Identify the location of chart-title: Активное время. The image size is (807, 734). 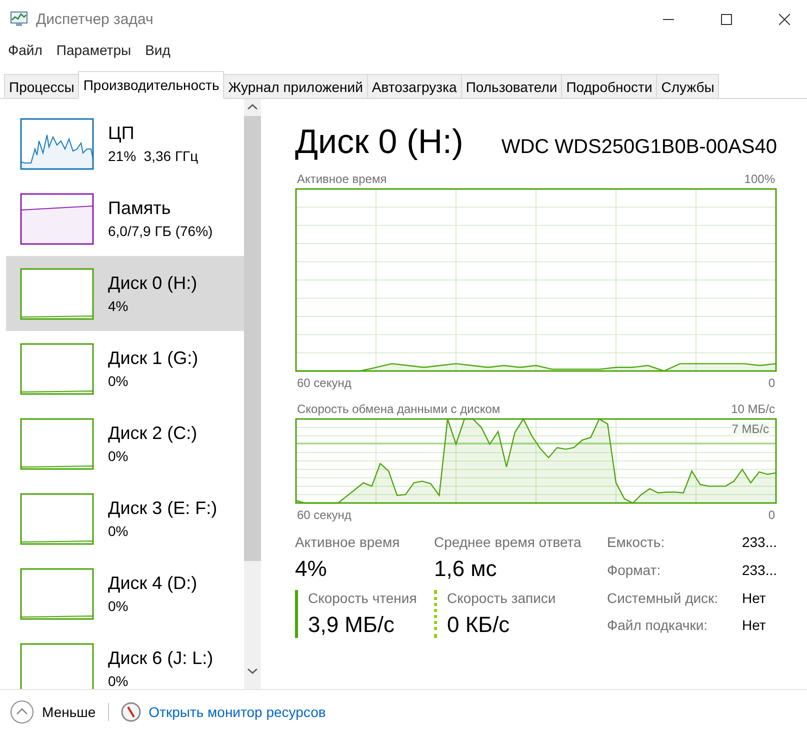
(341, 179).